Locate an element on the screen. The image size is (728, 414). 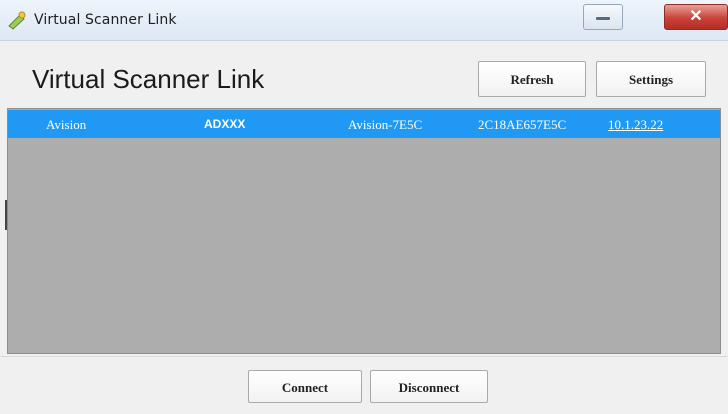
minimize-icon is located at coordinates (603, 18).